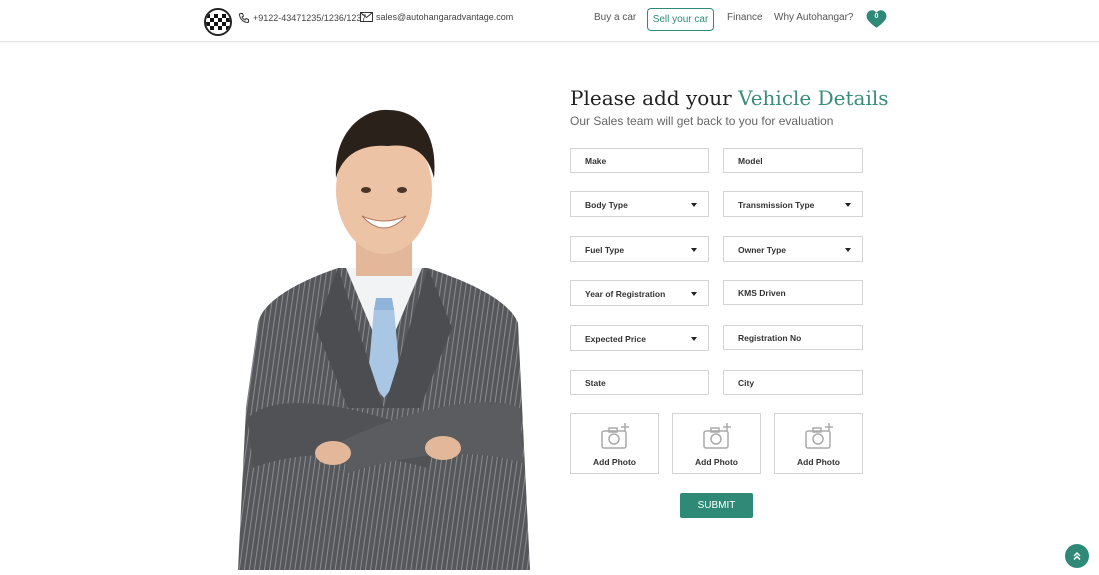 This screenshot has width=1099, height=575. What do you see at coordinates (813, 98) in the screenshot?
I see `form-title-accent: Vehicle Details` at bounding box center [813, 98].